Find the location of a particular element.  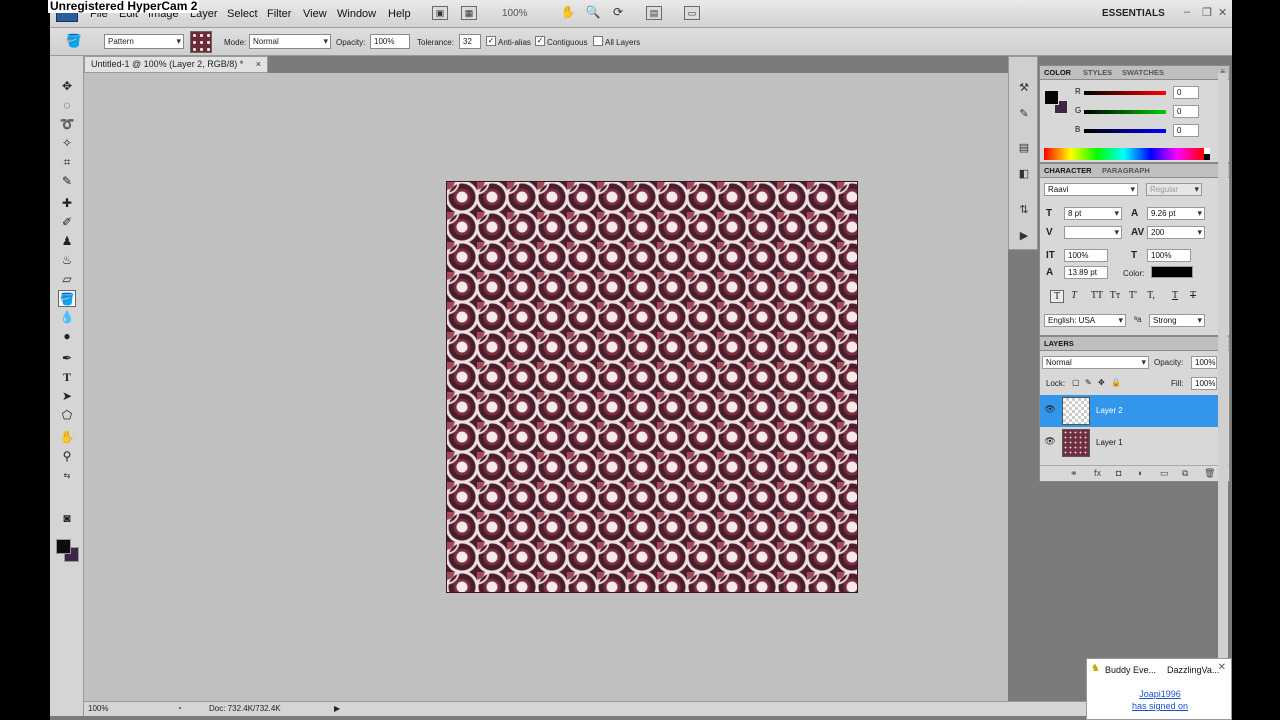

eraser-tool-icon: ▱ is located at coordinates (67, 279).